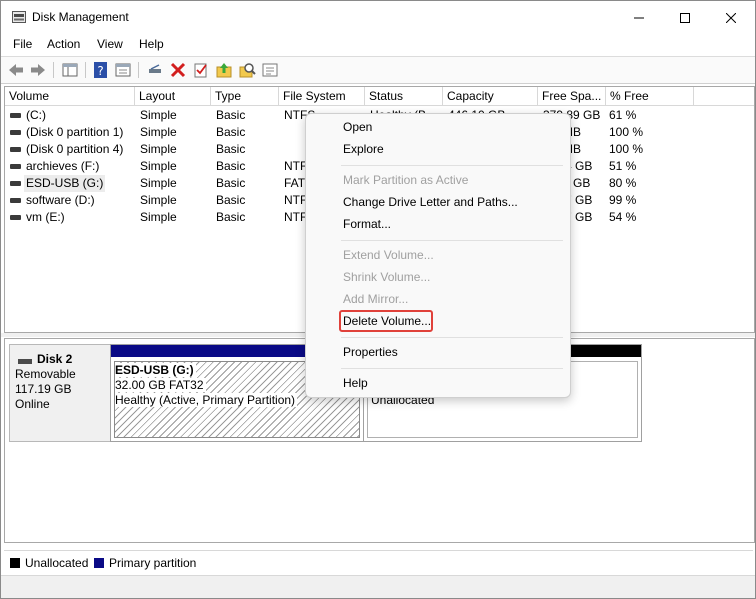 This screenshot has height=599, width=756. I want to click on console-tree-icon, so click(70, 70).